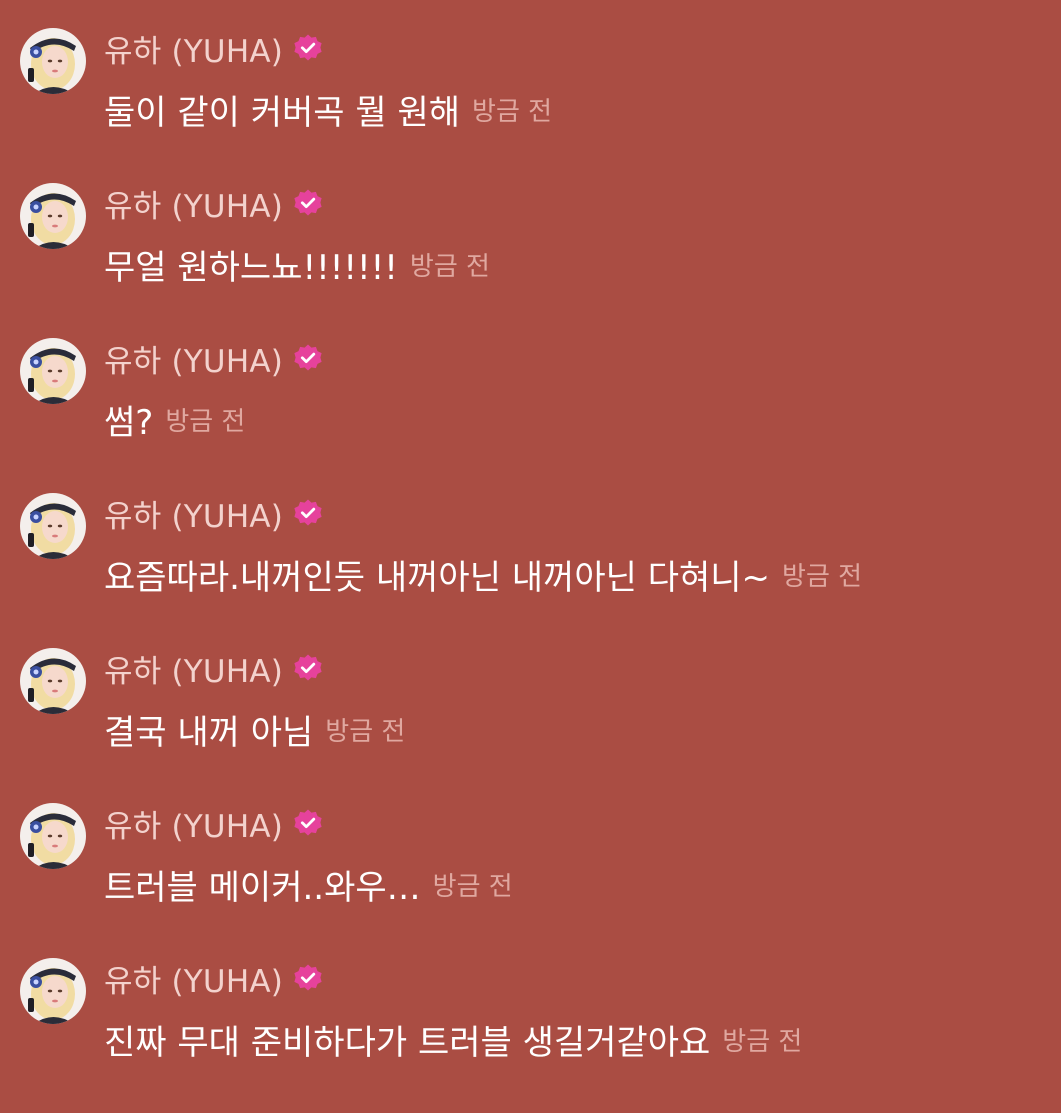 The height and width of the screenshot is (1113, 1061). I want to click on message-row: 진짜 무대 준비하다가 트러블 생길거같아요 방금 전, so click(453, 1039).